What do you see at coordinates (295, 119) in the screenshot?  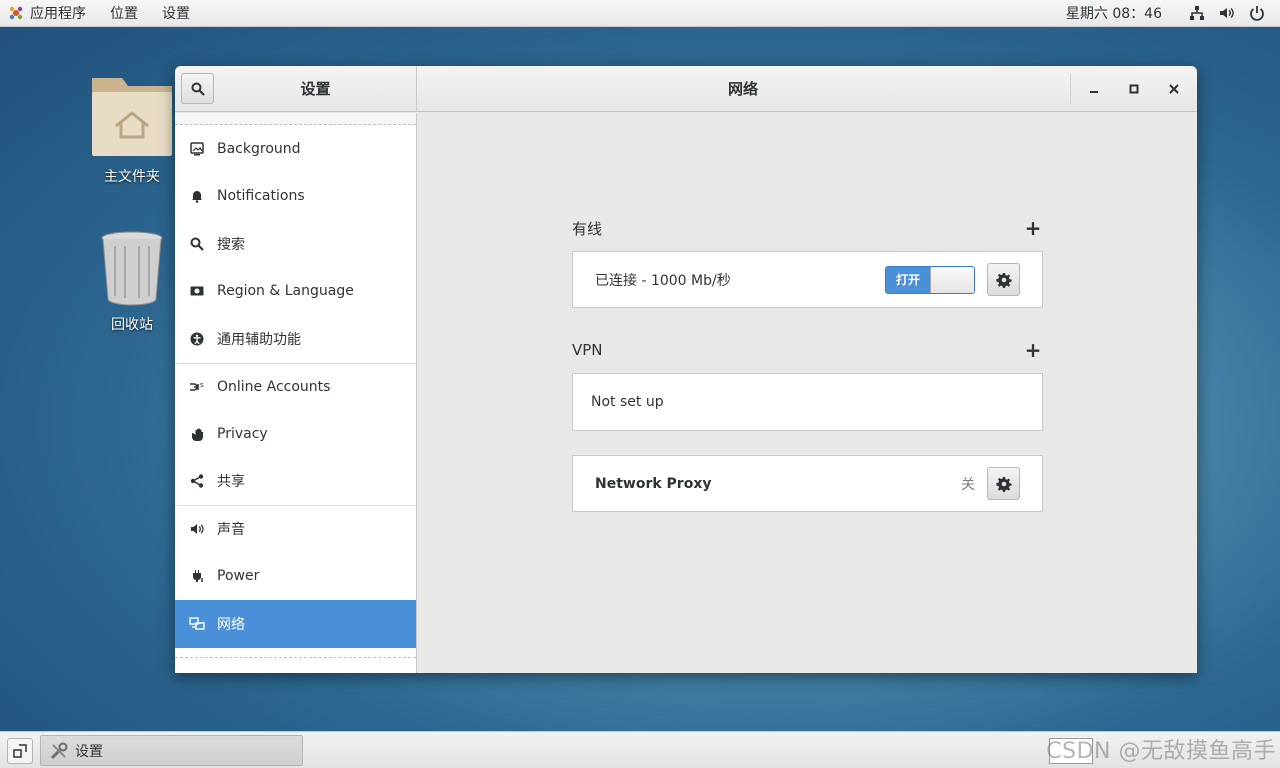 I see `sidebar-scroll-top-indicator` at bounding box center [295, 119].